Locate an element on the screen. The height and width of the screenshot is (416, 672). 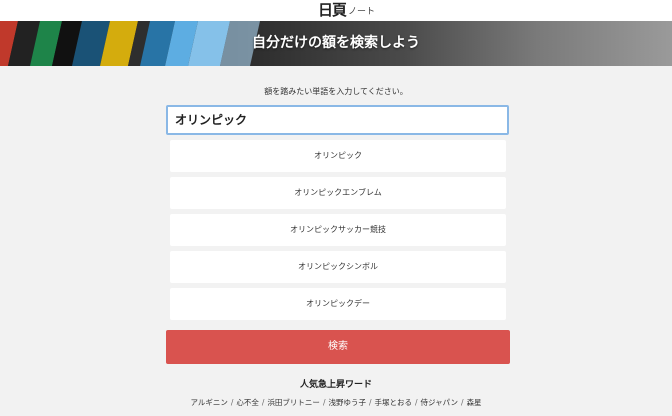
banner-title: 自分だけの額を検索しよう is located at coordinates (336, 43).